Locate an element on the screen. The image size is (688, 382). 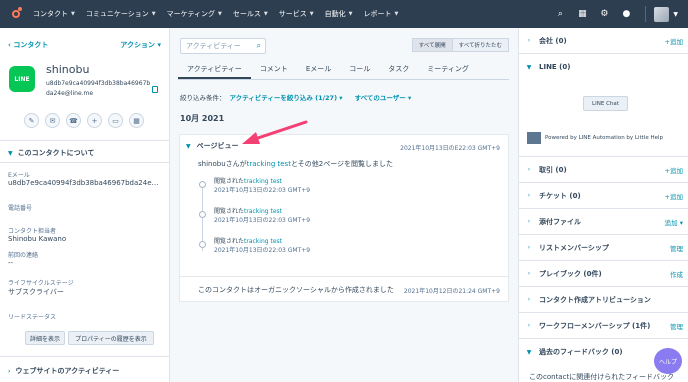
actions-dropdown: アクション ▾ is located at coordinates (140, 45).